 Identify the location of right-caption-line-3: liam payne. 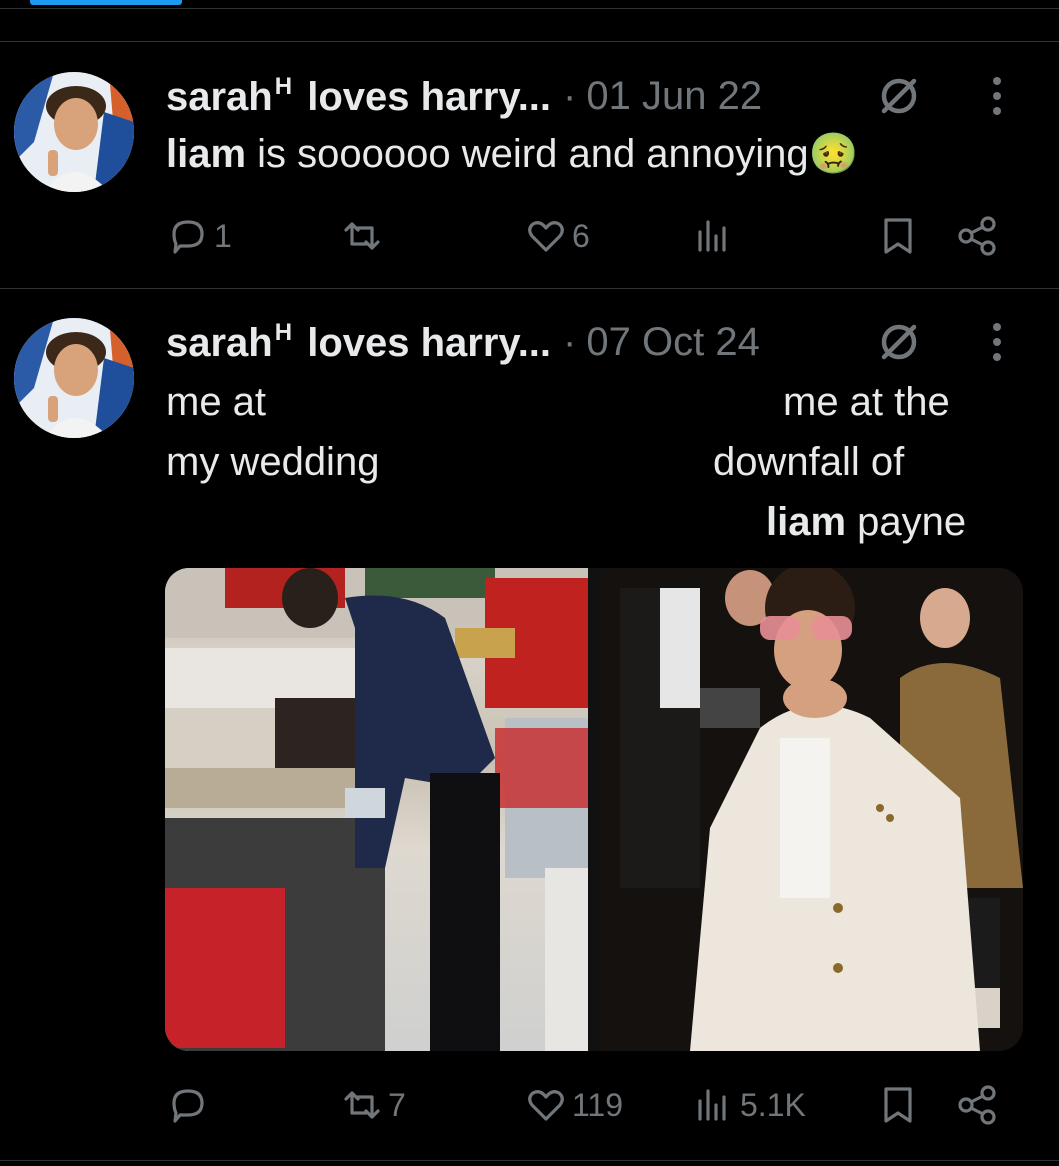
(866, 522).